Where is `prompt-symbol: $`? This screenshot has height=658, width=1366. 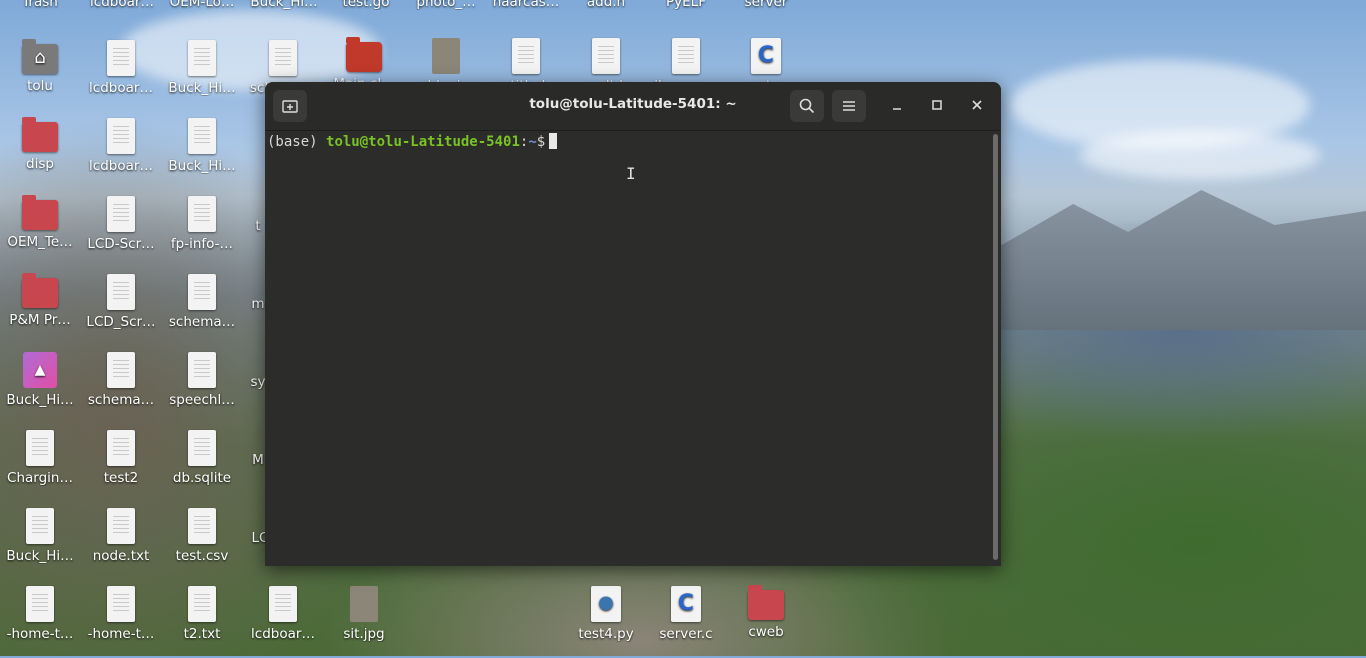 prompt-symbol: $ is located at coordinates (541, 142).